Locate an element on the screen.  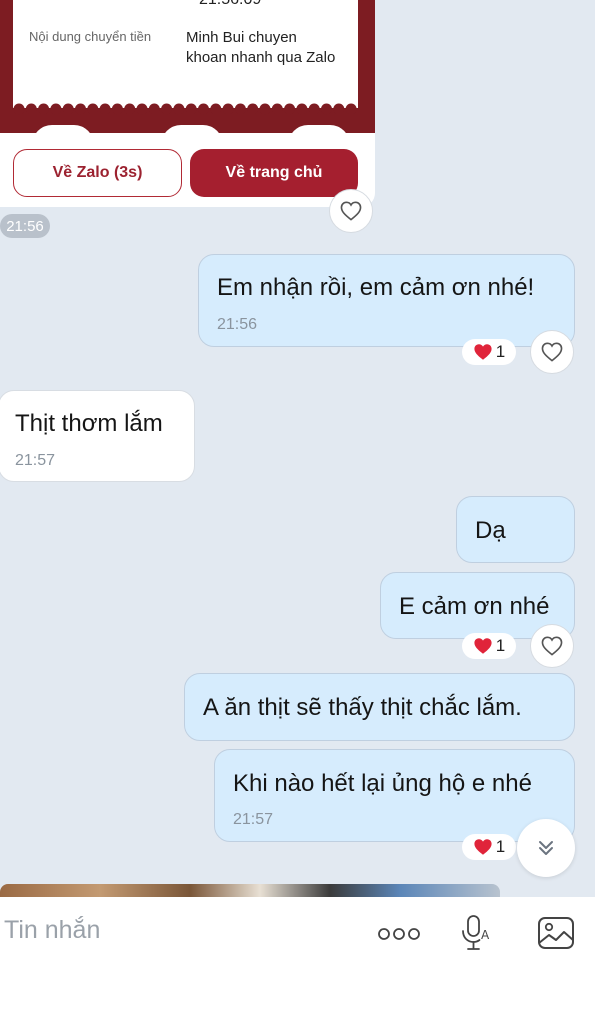
more-options-button is located at coordinates (399, 934).